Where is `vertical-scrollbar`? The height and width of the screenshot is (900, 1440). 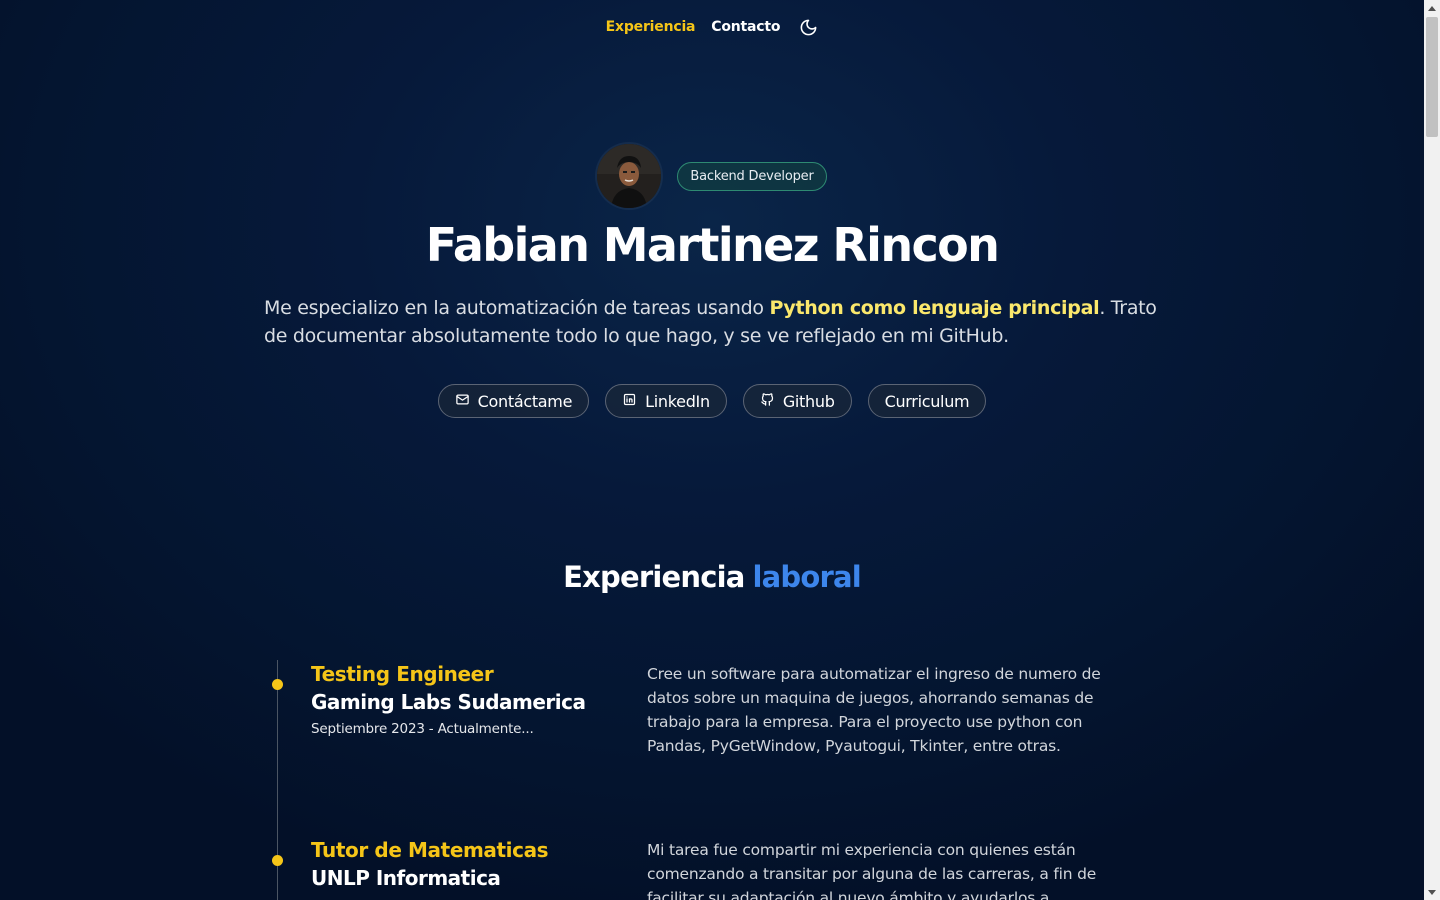
vertical-scrollbar is located at coordinates (1432, 450).